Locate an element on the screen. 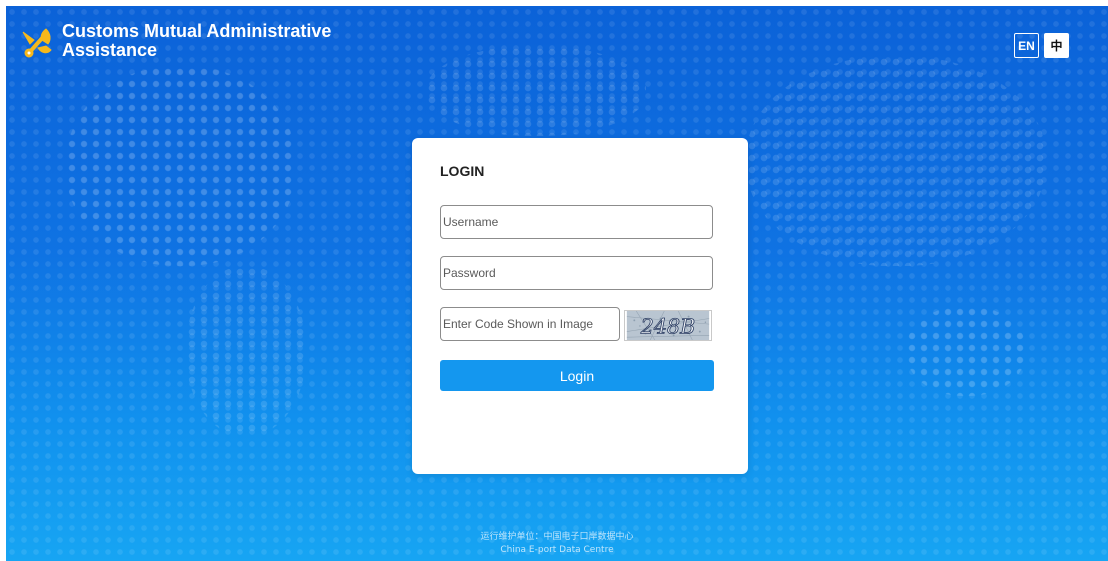 The height and width of the screenshot is (561, 1108). language-english-button: EN is located at coordinates (1026, 45).